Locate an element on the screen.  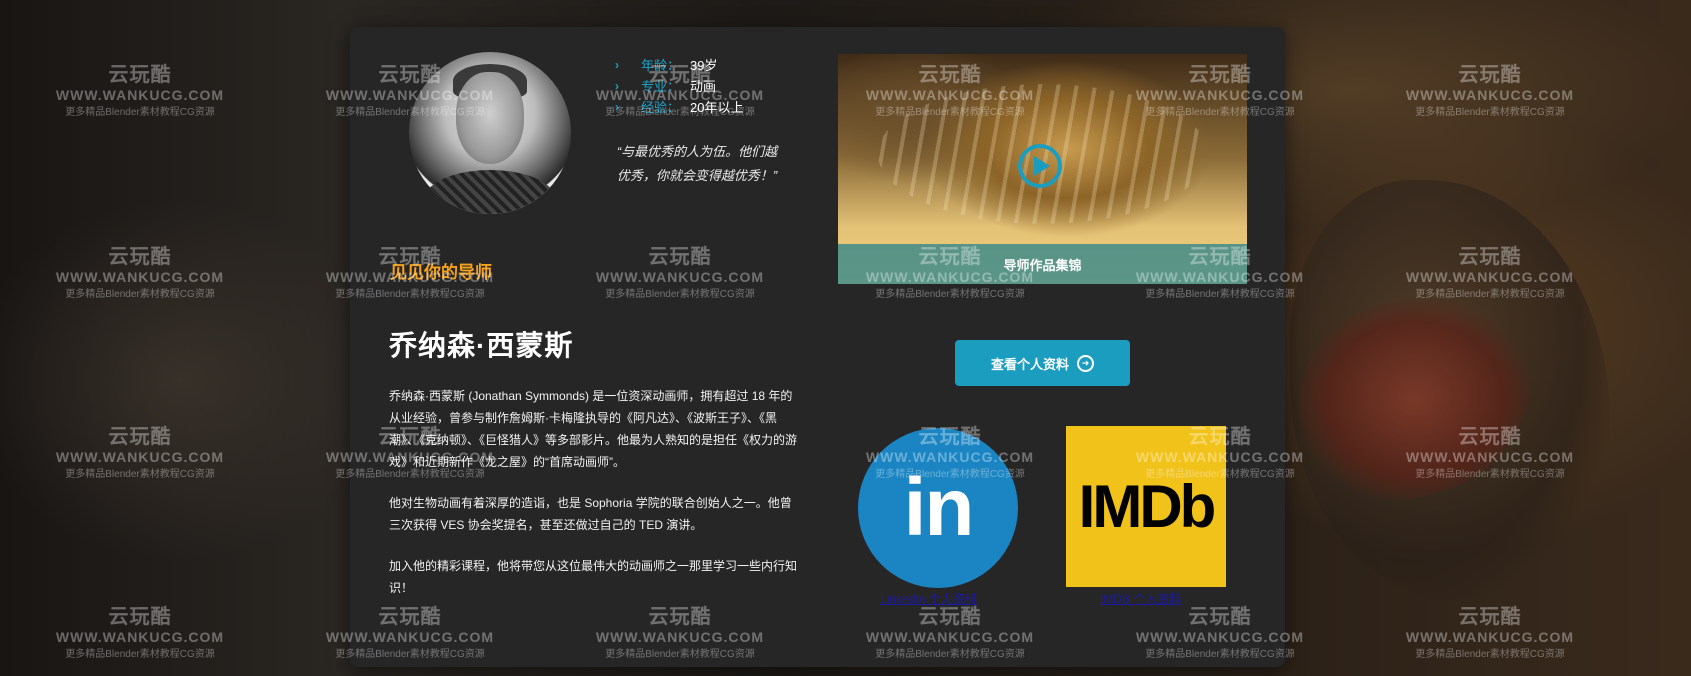
view-profile-button: 查看个人资料 ➜ is located at coordinates (1042, 363).